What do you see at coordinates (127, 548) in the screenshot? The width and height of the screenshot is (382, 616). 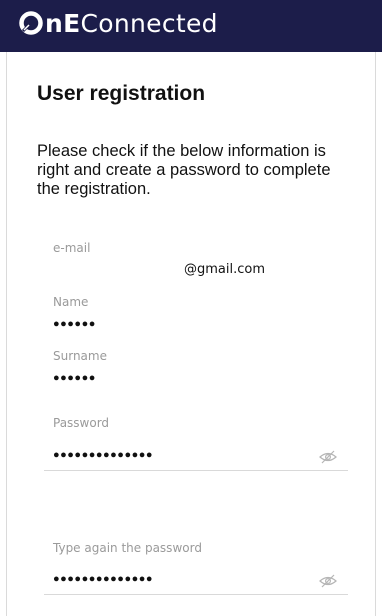 I see `password-confirm-label: Type again the password` at bounding box center [127, 548].